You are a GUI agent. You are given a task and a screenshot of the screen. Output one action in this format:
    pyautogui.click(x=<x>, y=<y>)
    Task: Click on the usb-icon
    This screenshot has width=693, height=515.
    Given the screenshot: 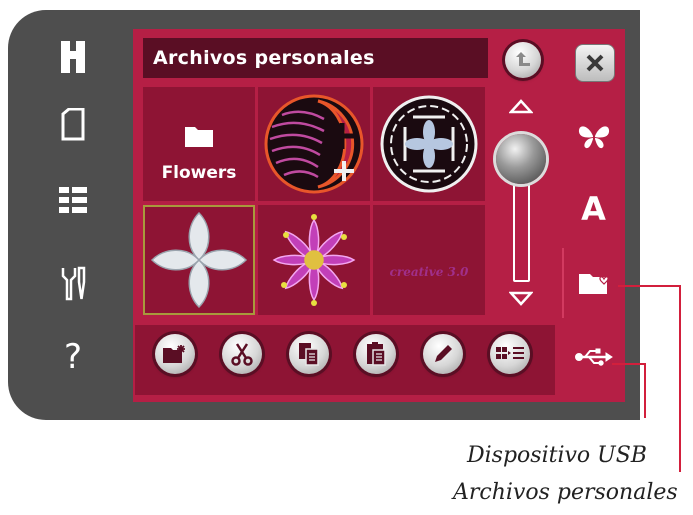 What is the action you would take?
    pyautogui.click(x=593, y=357)
    